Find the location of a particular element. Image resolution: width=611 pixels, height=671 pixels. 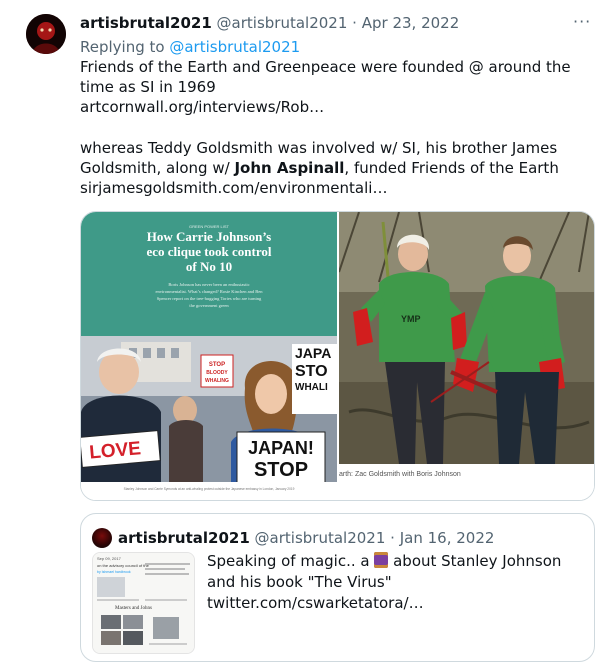

clipping-headline-3: of No 10 is located at coordinates (209, 266).